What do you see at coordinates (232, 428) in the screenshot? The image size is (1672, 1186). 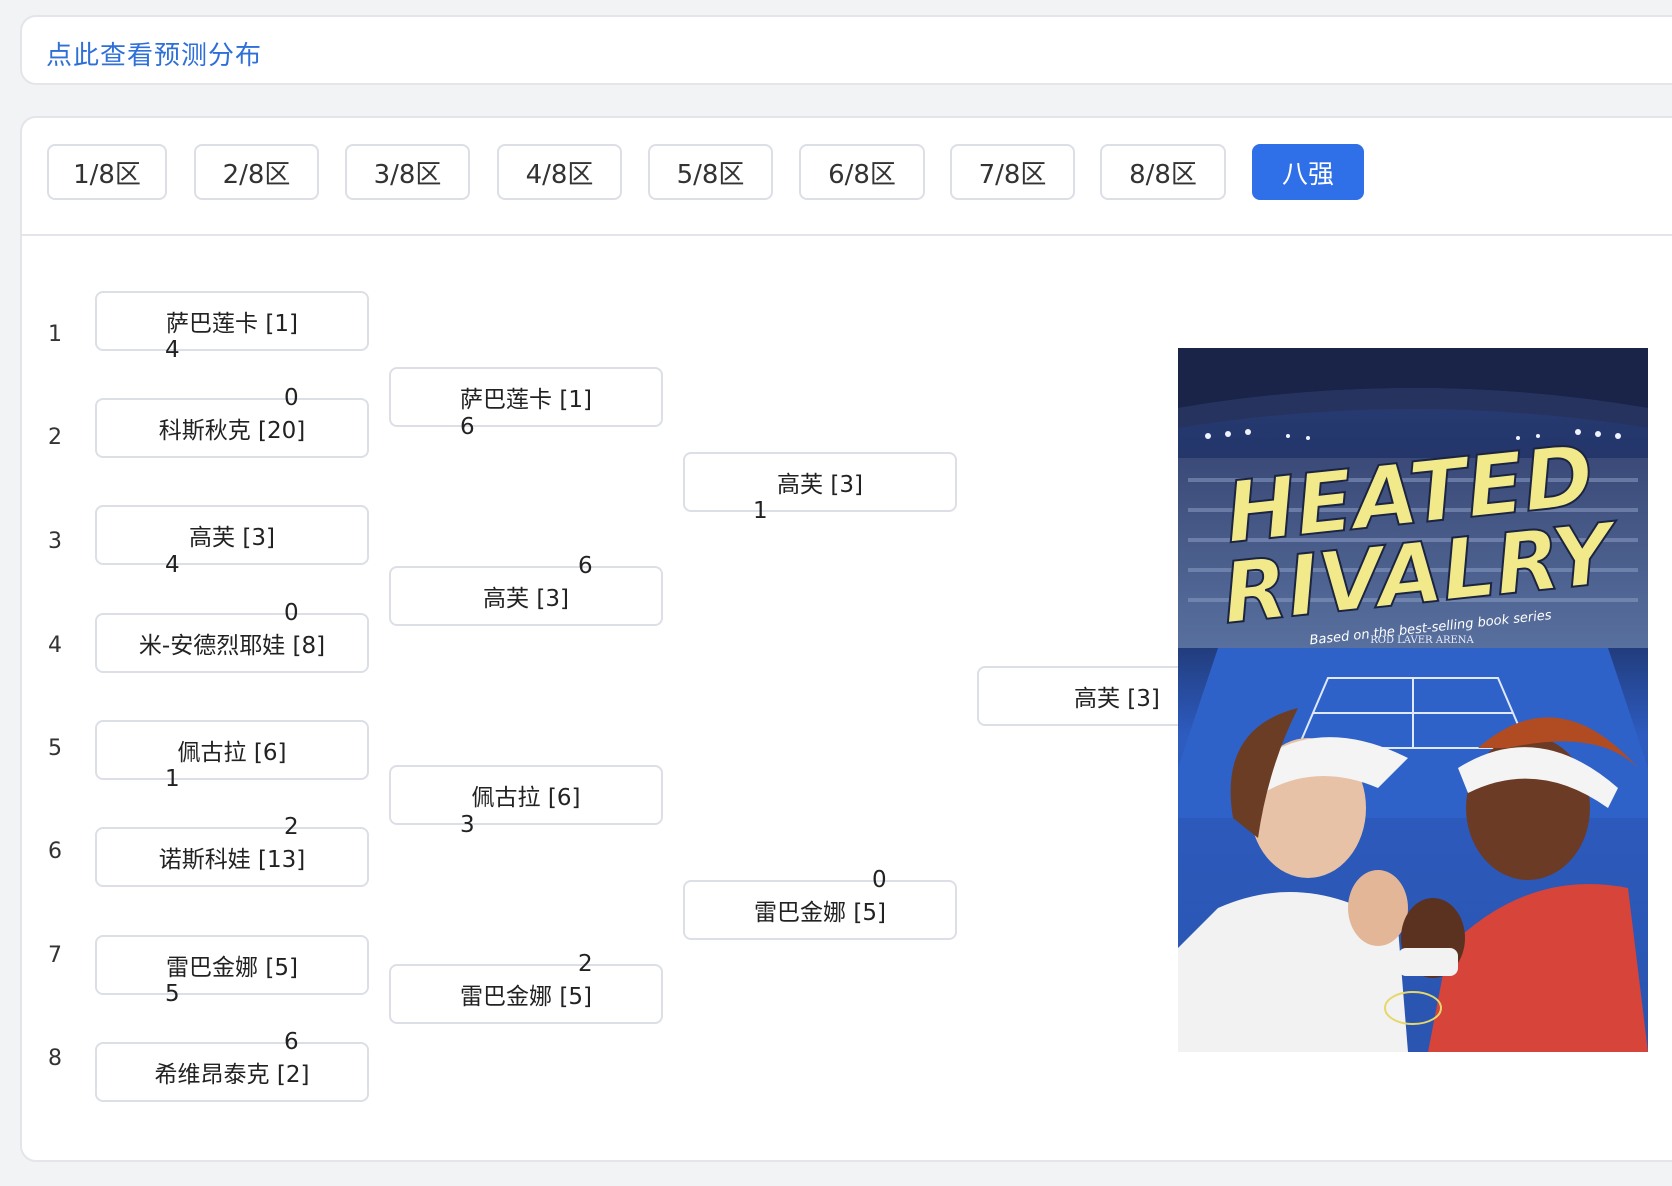 I see `round1-slot-2: 科斯秋克 [20]` at bounding box center [232, 428].